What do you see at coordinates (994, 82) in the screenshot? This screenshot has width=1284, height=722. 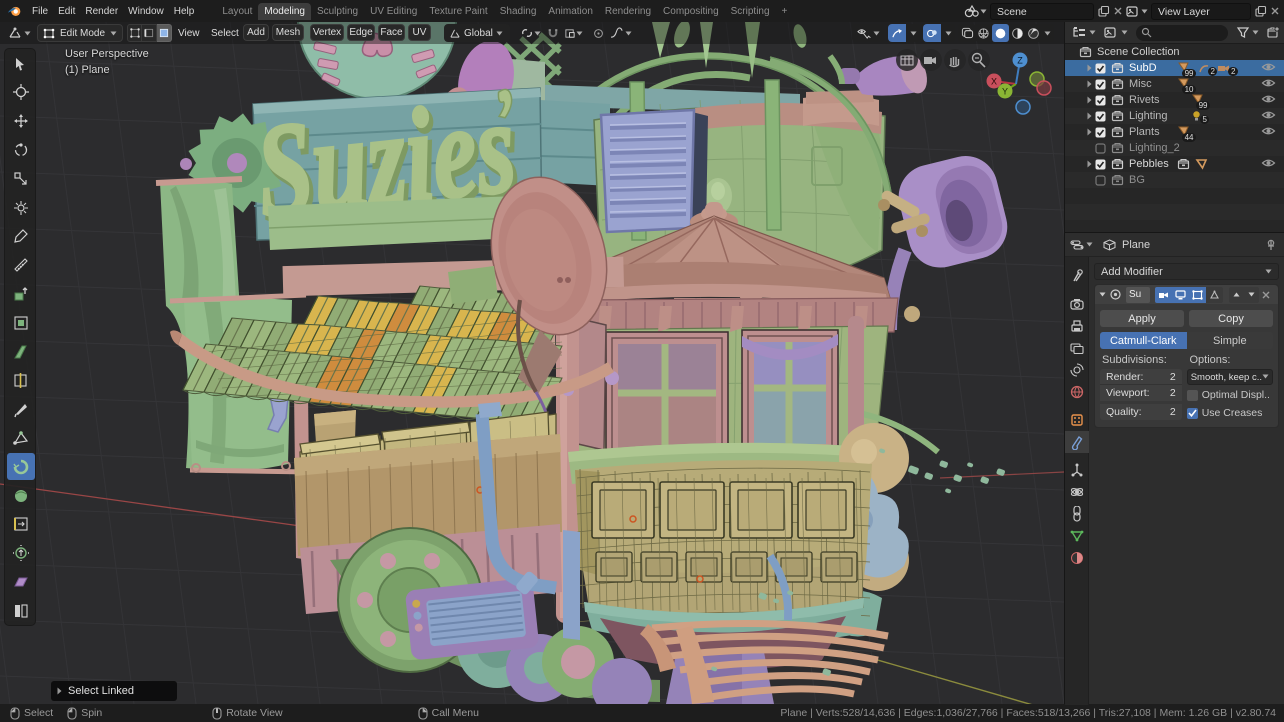 I see `svg-text: X` at bounding box center [994, 82].